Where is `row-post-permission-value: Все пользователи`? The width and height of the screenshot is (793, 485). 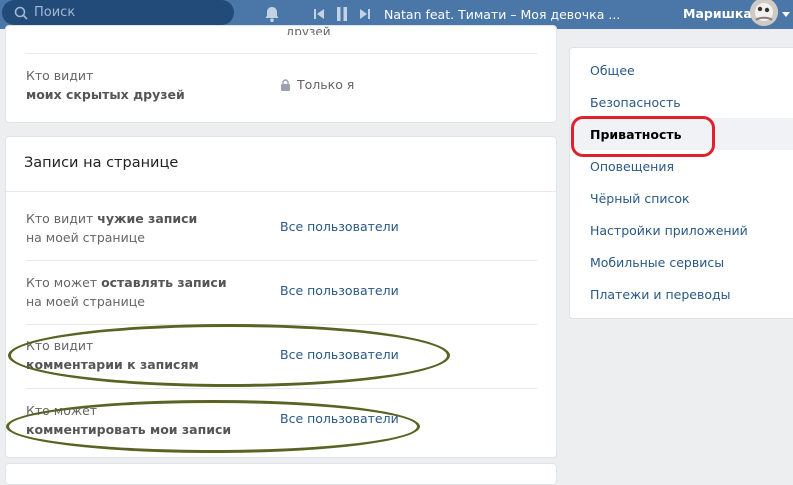 row-post-permission-value: Все пользователи is located at coordinates (339, 290).